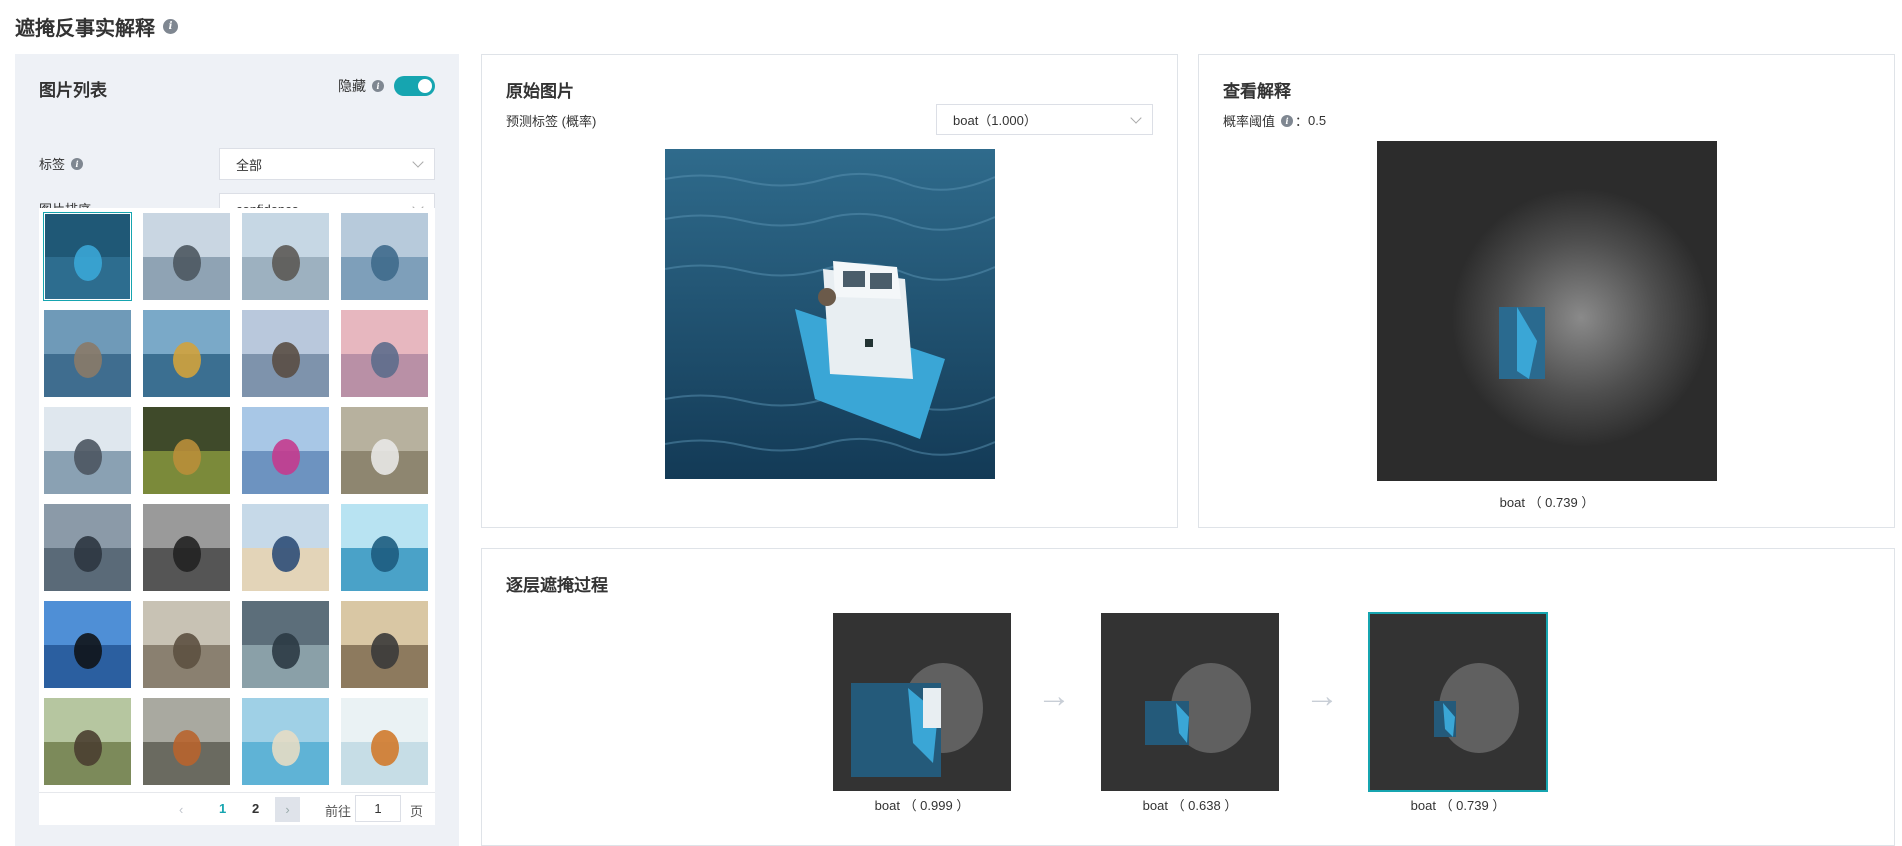 The height and width of the screenshot is (846, 1902). I want to click on thumbnail-beach-girl, so click(285, 741).